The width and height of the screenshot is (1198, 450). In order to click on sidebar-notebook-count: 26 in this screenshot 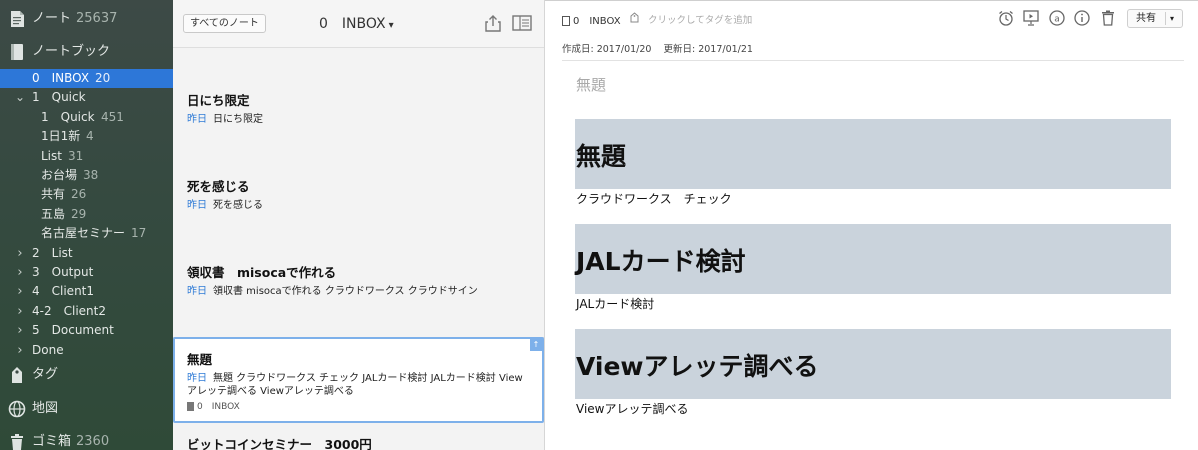, I will do `click(79, 194)`.